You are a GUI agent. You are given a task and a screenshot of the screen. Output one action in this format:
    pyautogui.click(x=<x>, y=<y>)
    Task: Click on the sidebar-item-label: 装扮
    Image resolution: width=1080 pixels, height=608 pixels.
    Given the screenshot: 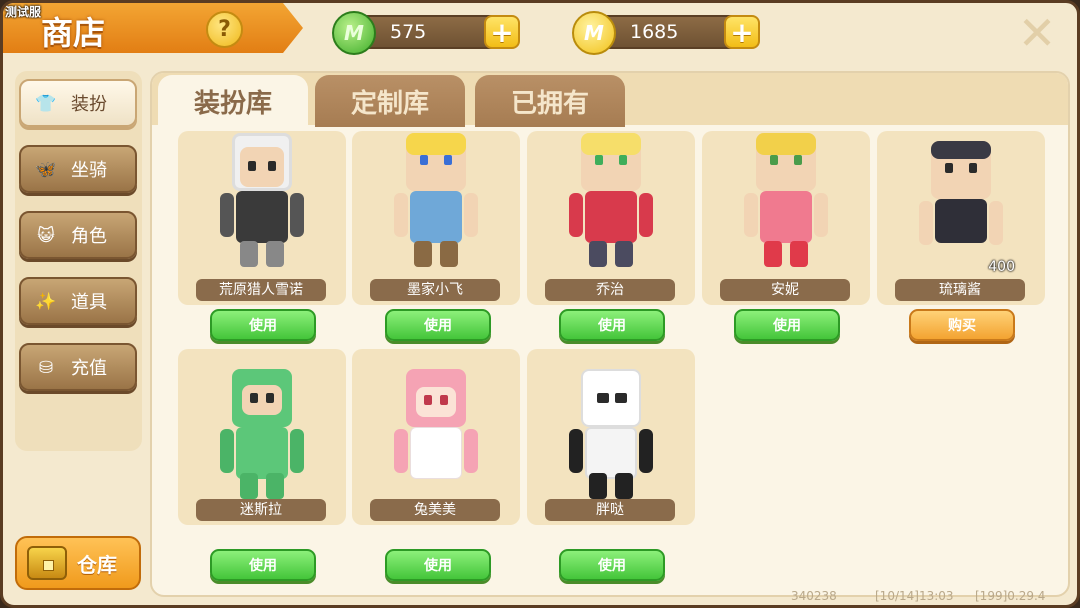 What is the action you would take?
    pyautogui.click(x=89, y=104)
    